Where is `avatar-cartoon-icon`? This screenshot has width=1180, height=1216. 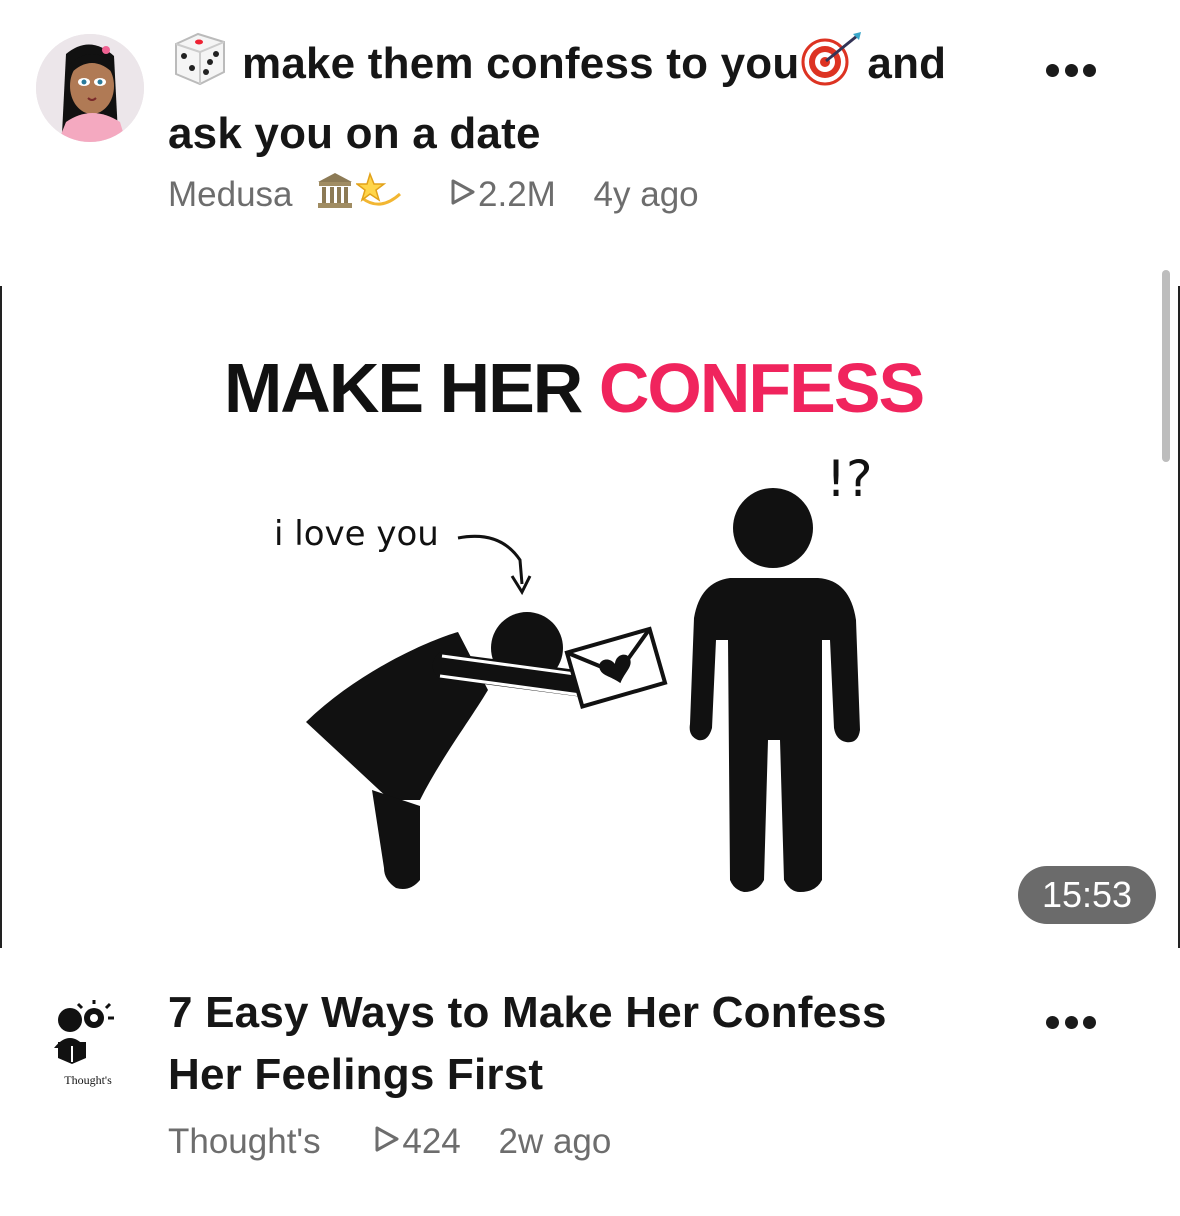
avatar-cartoon-icon is located at coordinates (90, 88).